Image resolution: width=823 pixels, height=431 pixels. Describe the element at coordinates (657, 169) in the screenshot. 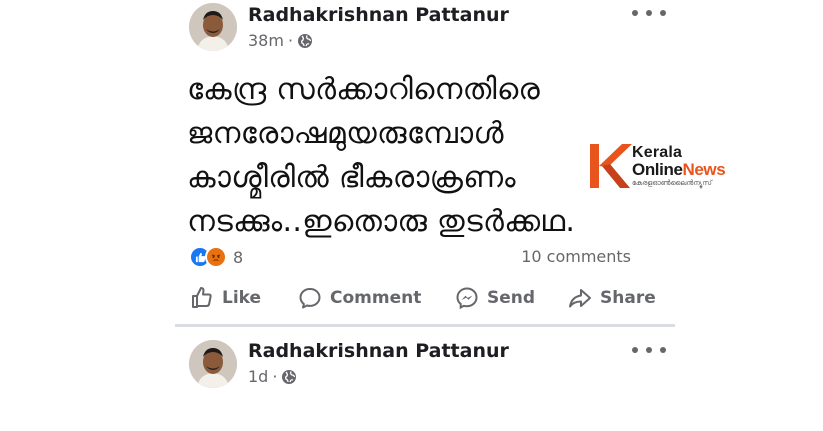

I see `logo-online-word: Online` at that location.